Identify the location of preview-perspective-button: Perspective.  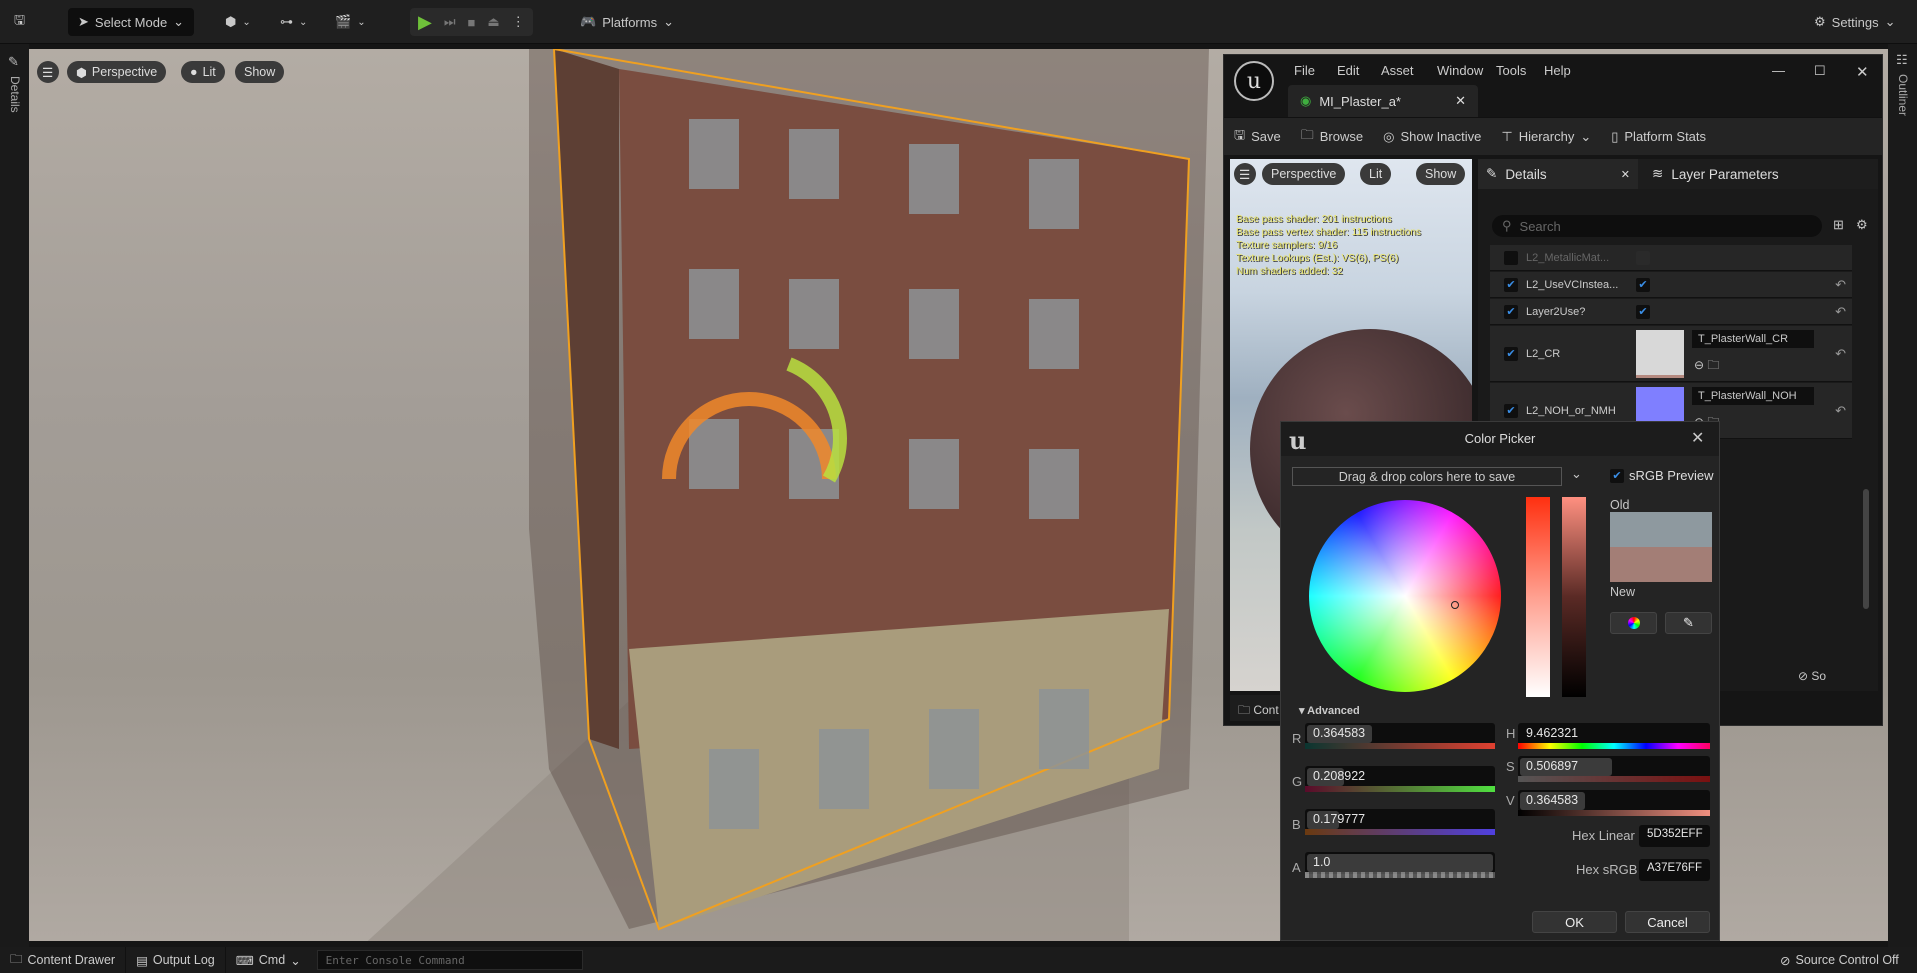
(1304, 174).